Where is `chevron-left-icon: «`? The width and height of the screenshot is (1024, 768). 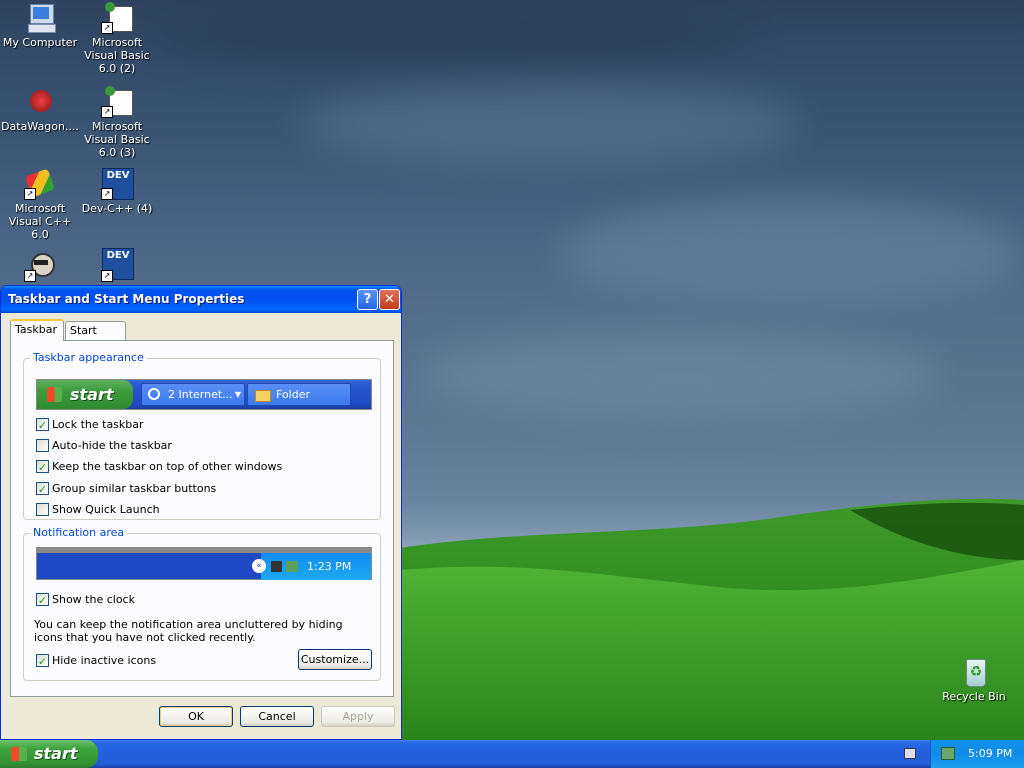
chevron-left-icon: « is located at coordinates (259, 566).